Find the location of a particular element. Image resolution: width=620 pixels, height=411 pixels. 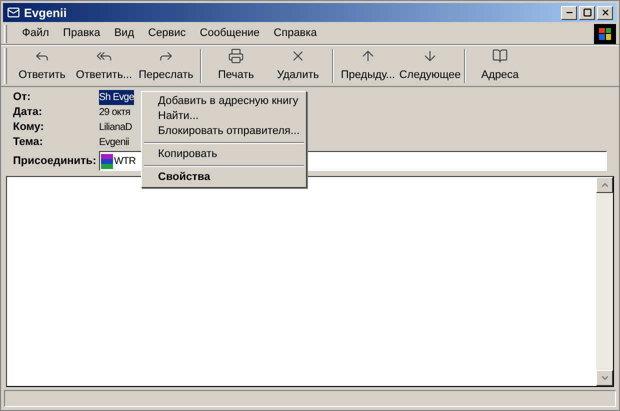

scroll-down-button is located at coordinates (604, 378).